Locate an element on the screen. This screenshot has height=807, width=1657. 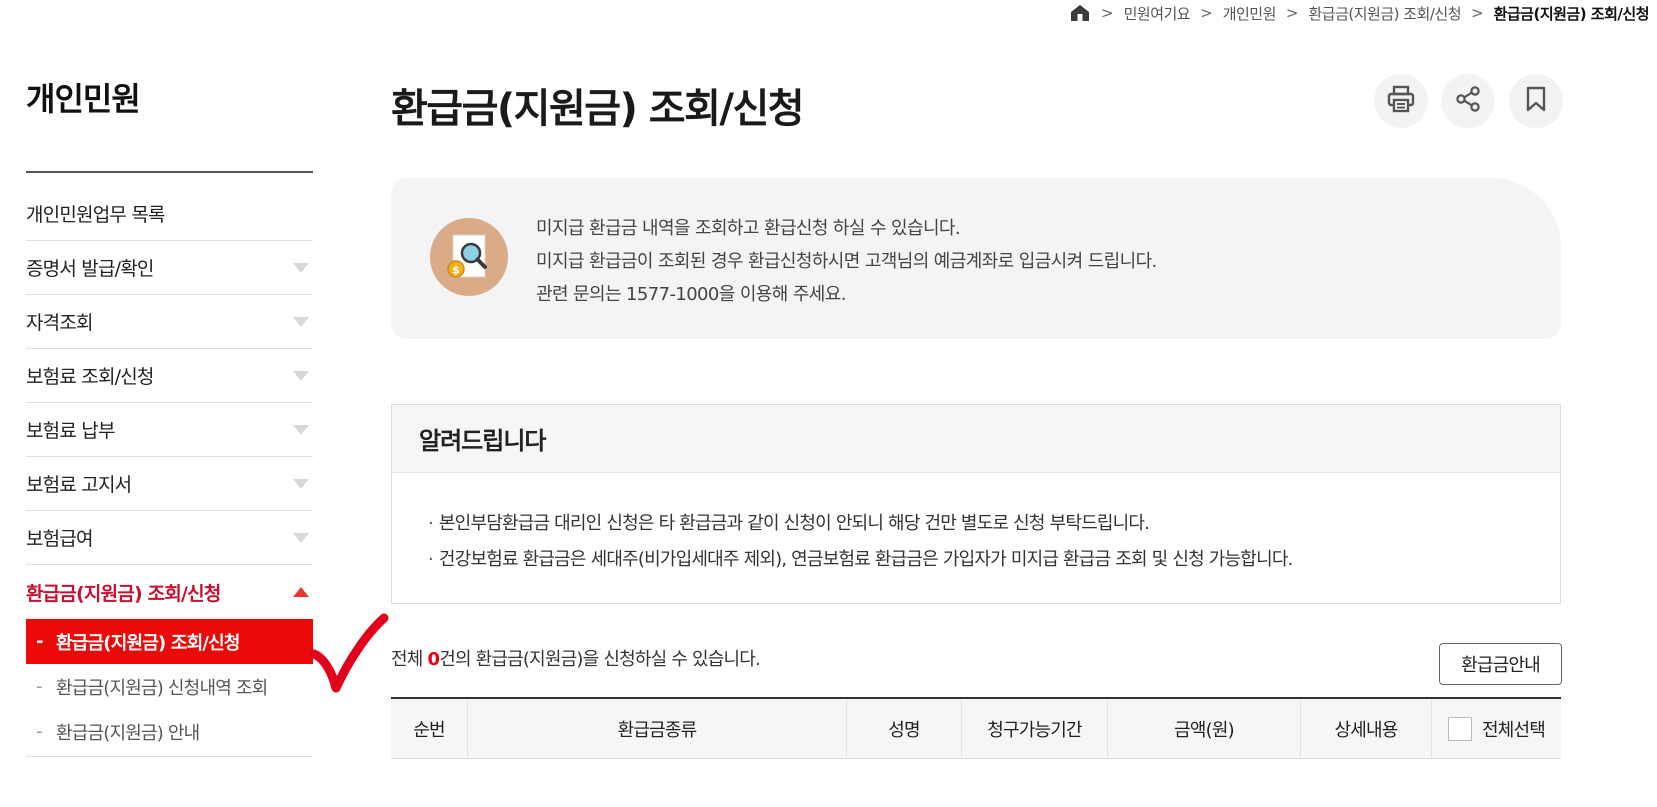
select-all-label: 전체선택 is located at coordinates (1514, 729).